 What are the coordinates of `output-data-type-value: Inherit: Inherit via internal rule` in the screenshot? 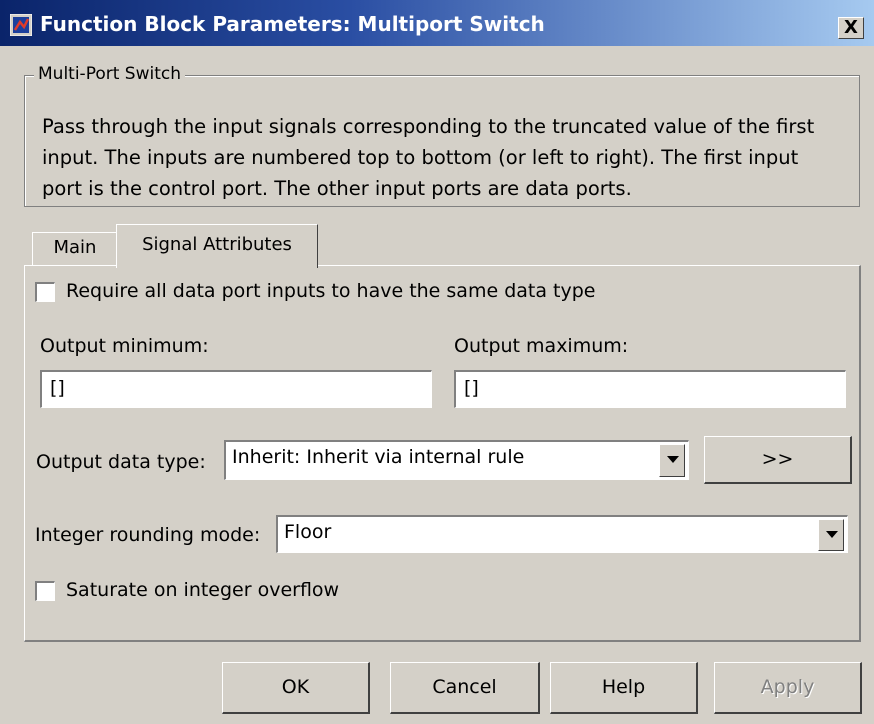 It's located at (378, 457).